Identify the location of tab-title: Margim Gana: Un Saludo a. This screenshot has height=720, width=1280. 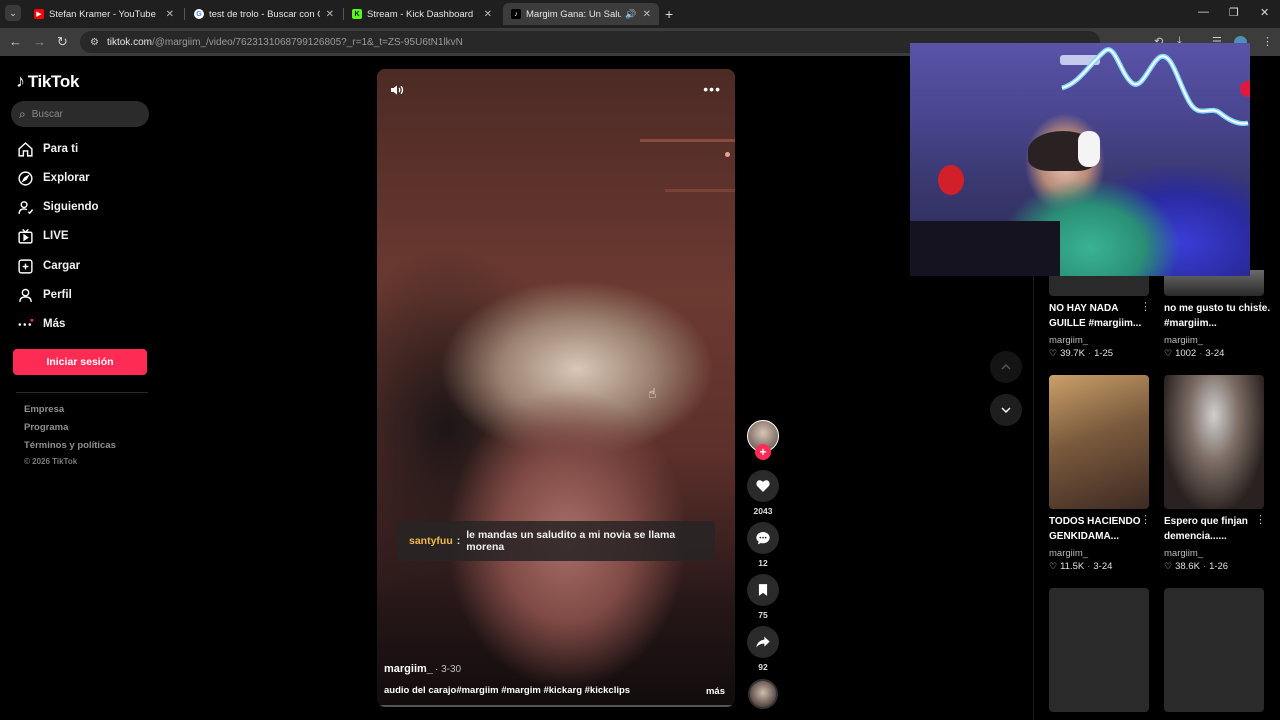
(574, 14).